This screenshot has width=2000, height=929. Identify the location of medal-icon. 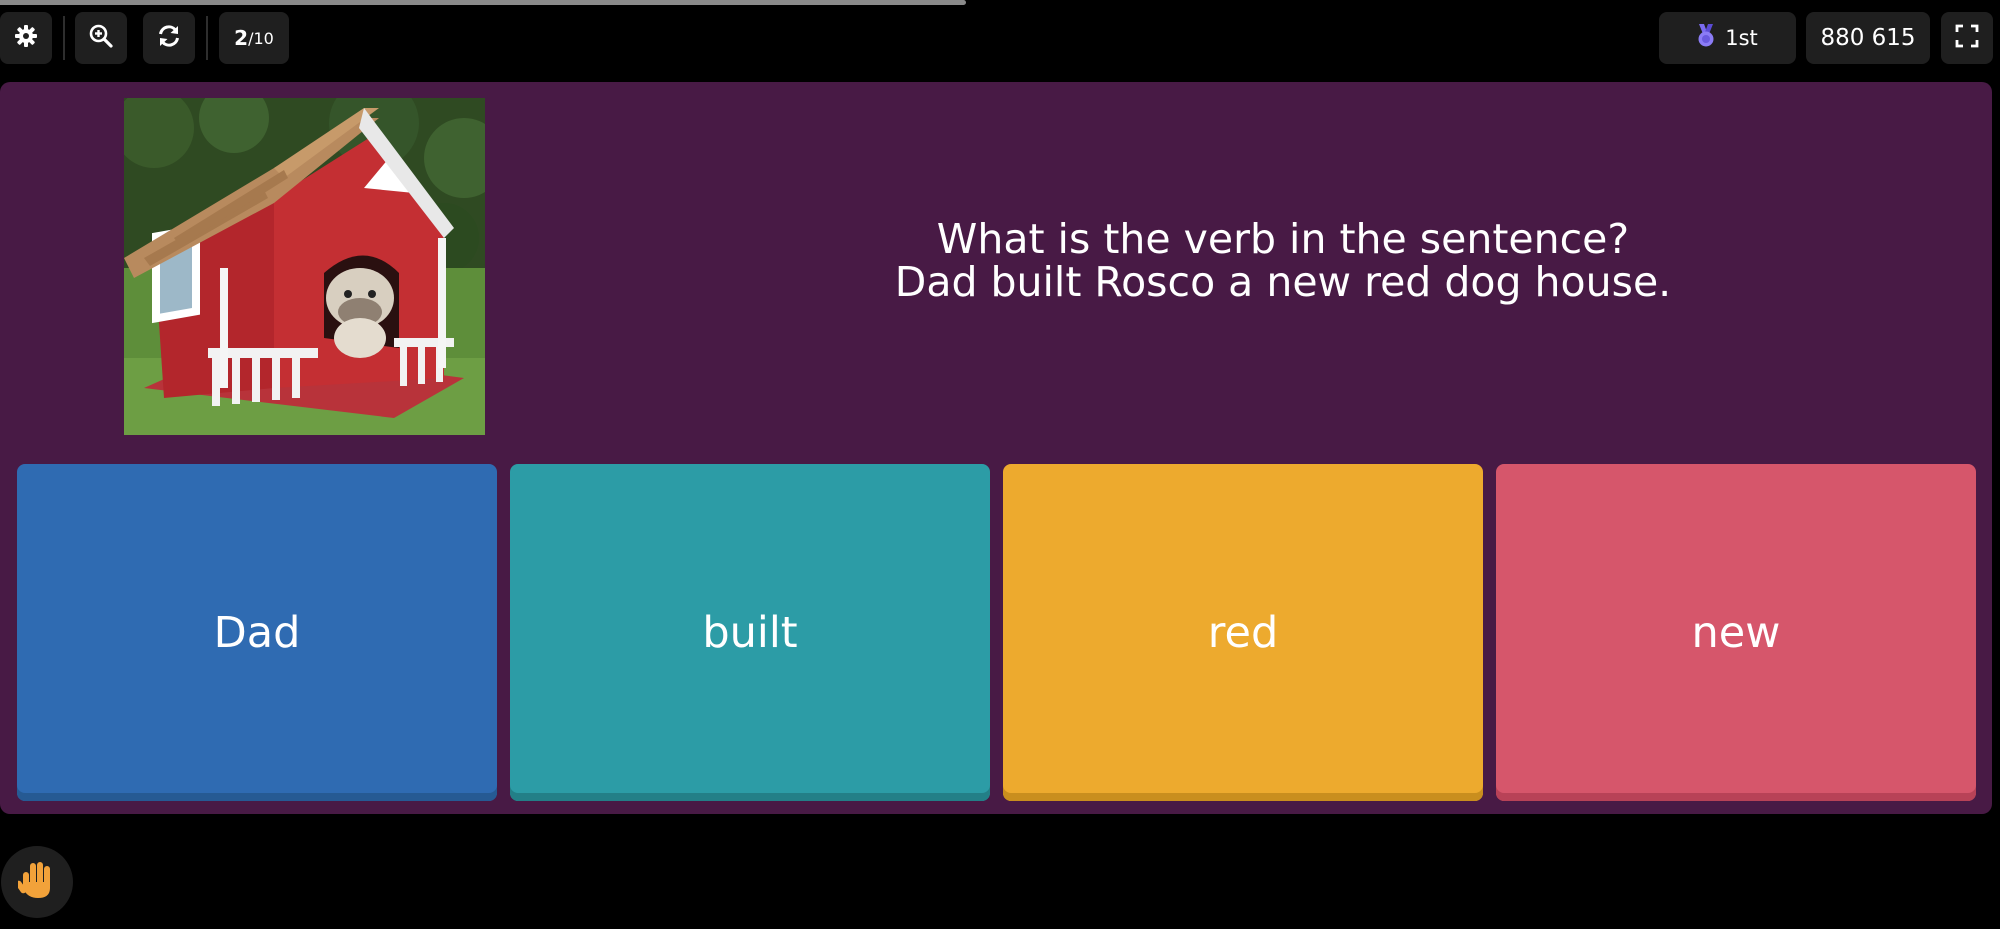
(1706, 38).